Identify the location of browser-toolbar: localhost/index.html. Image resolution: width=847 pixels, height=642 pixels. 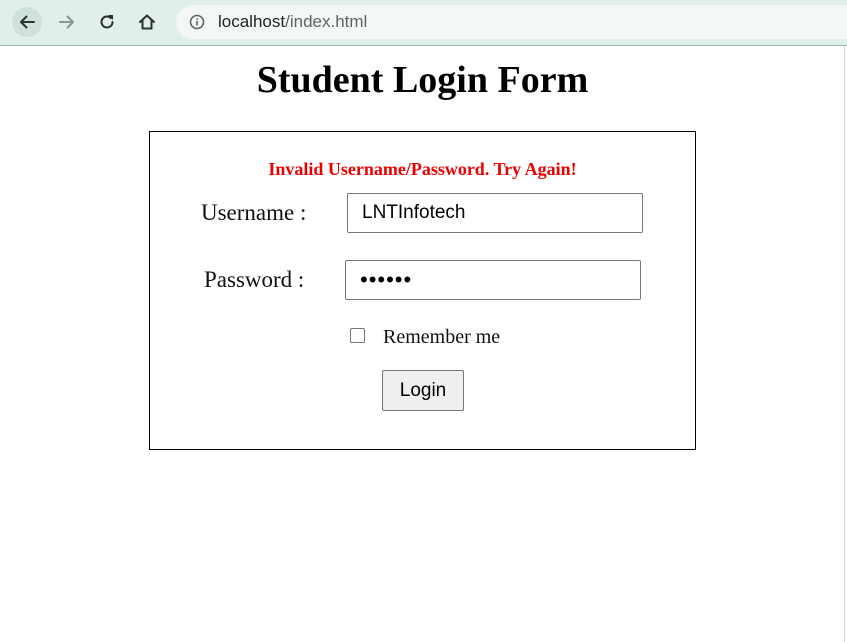
(423, 23).